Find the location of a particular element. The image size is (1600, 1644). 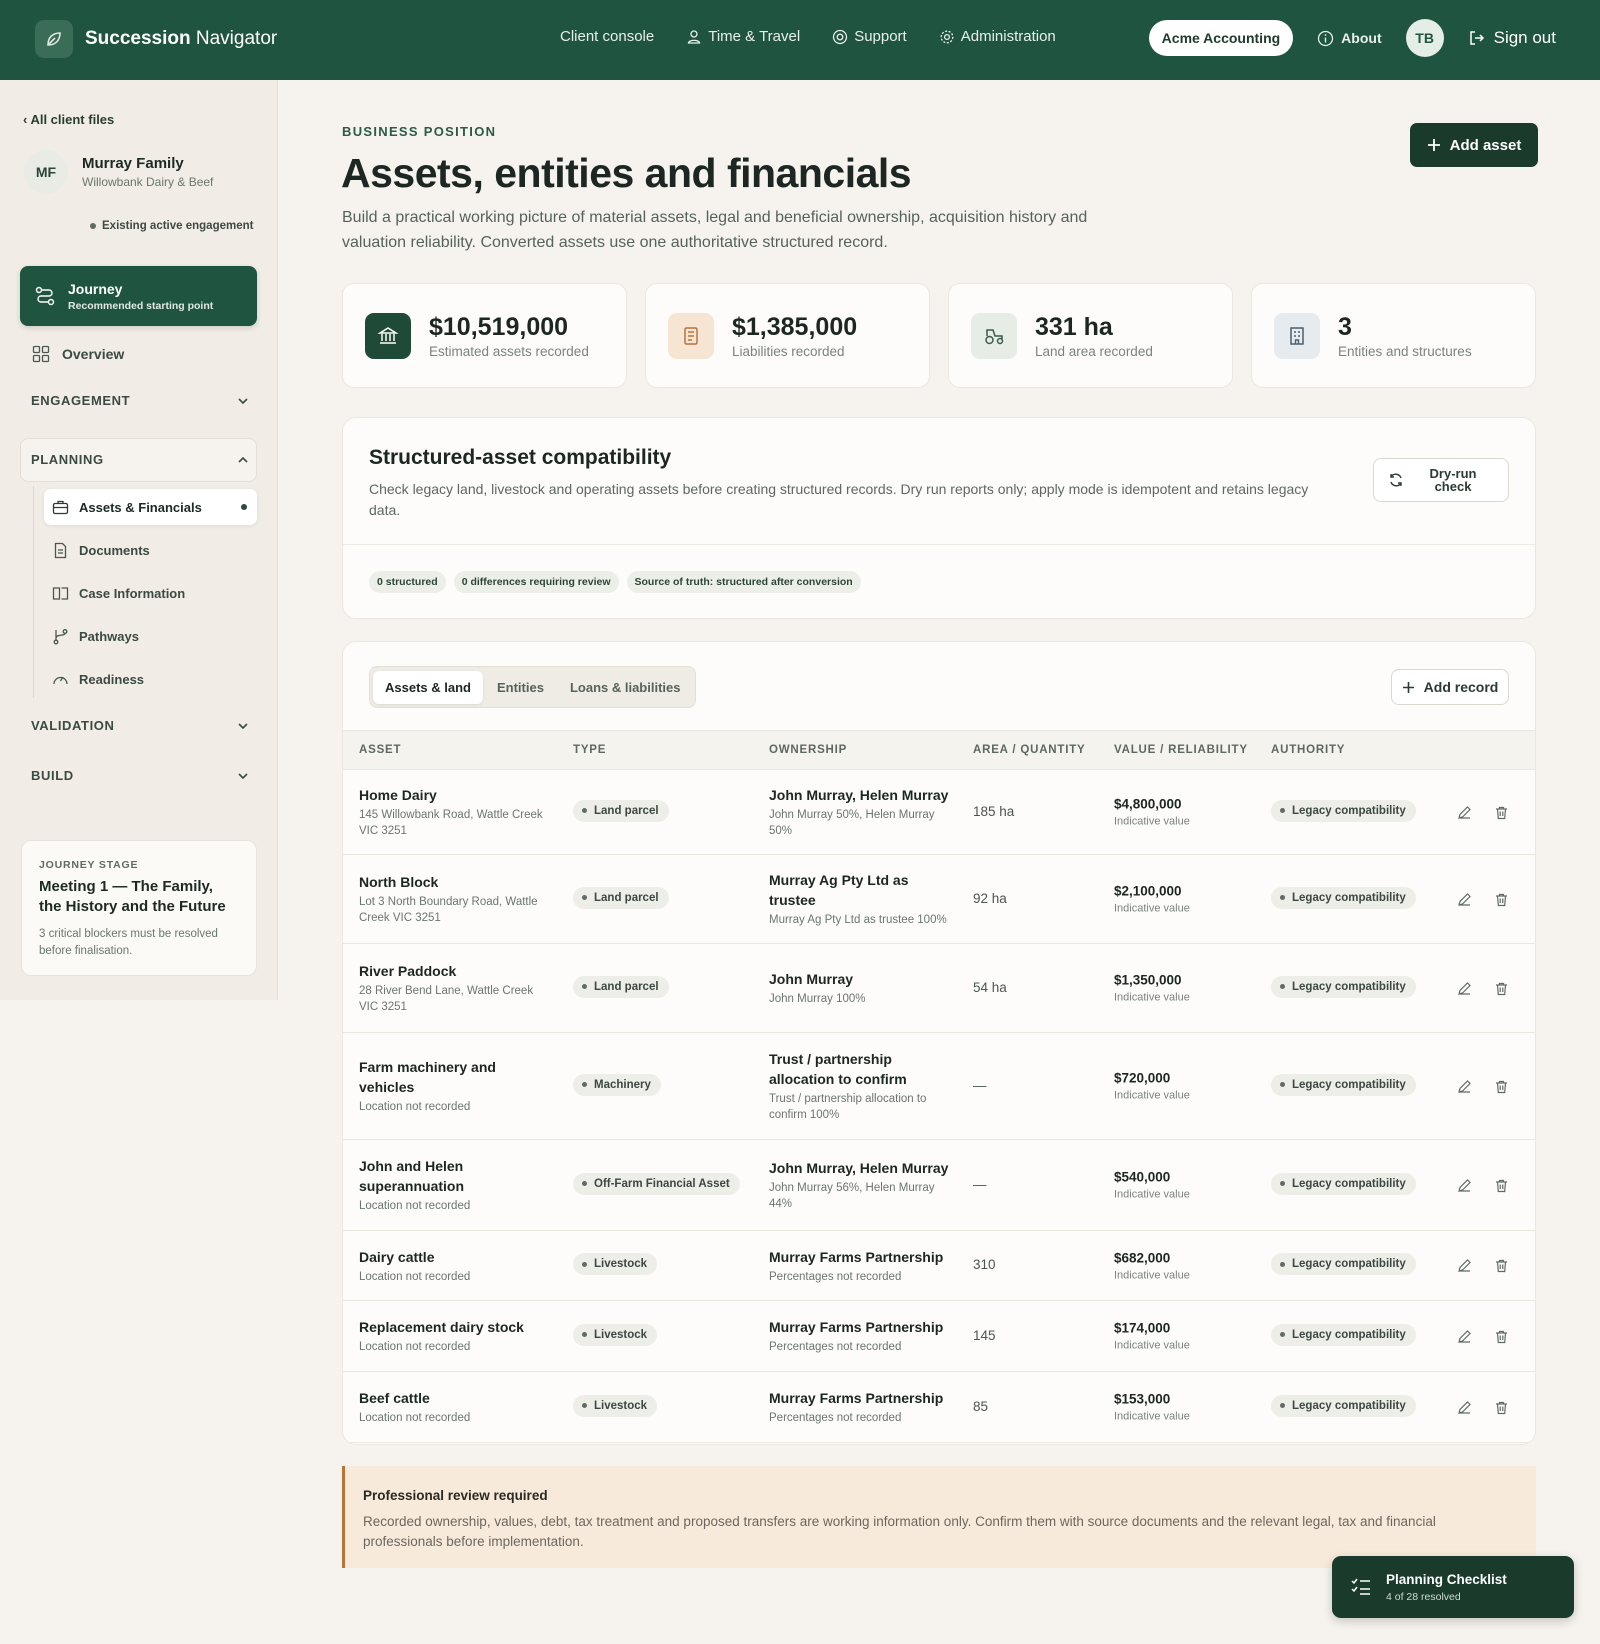

nav-client-console: Client console is located at coordinates (607, 36).